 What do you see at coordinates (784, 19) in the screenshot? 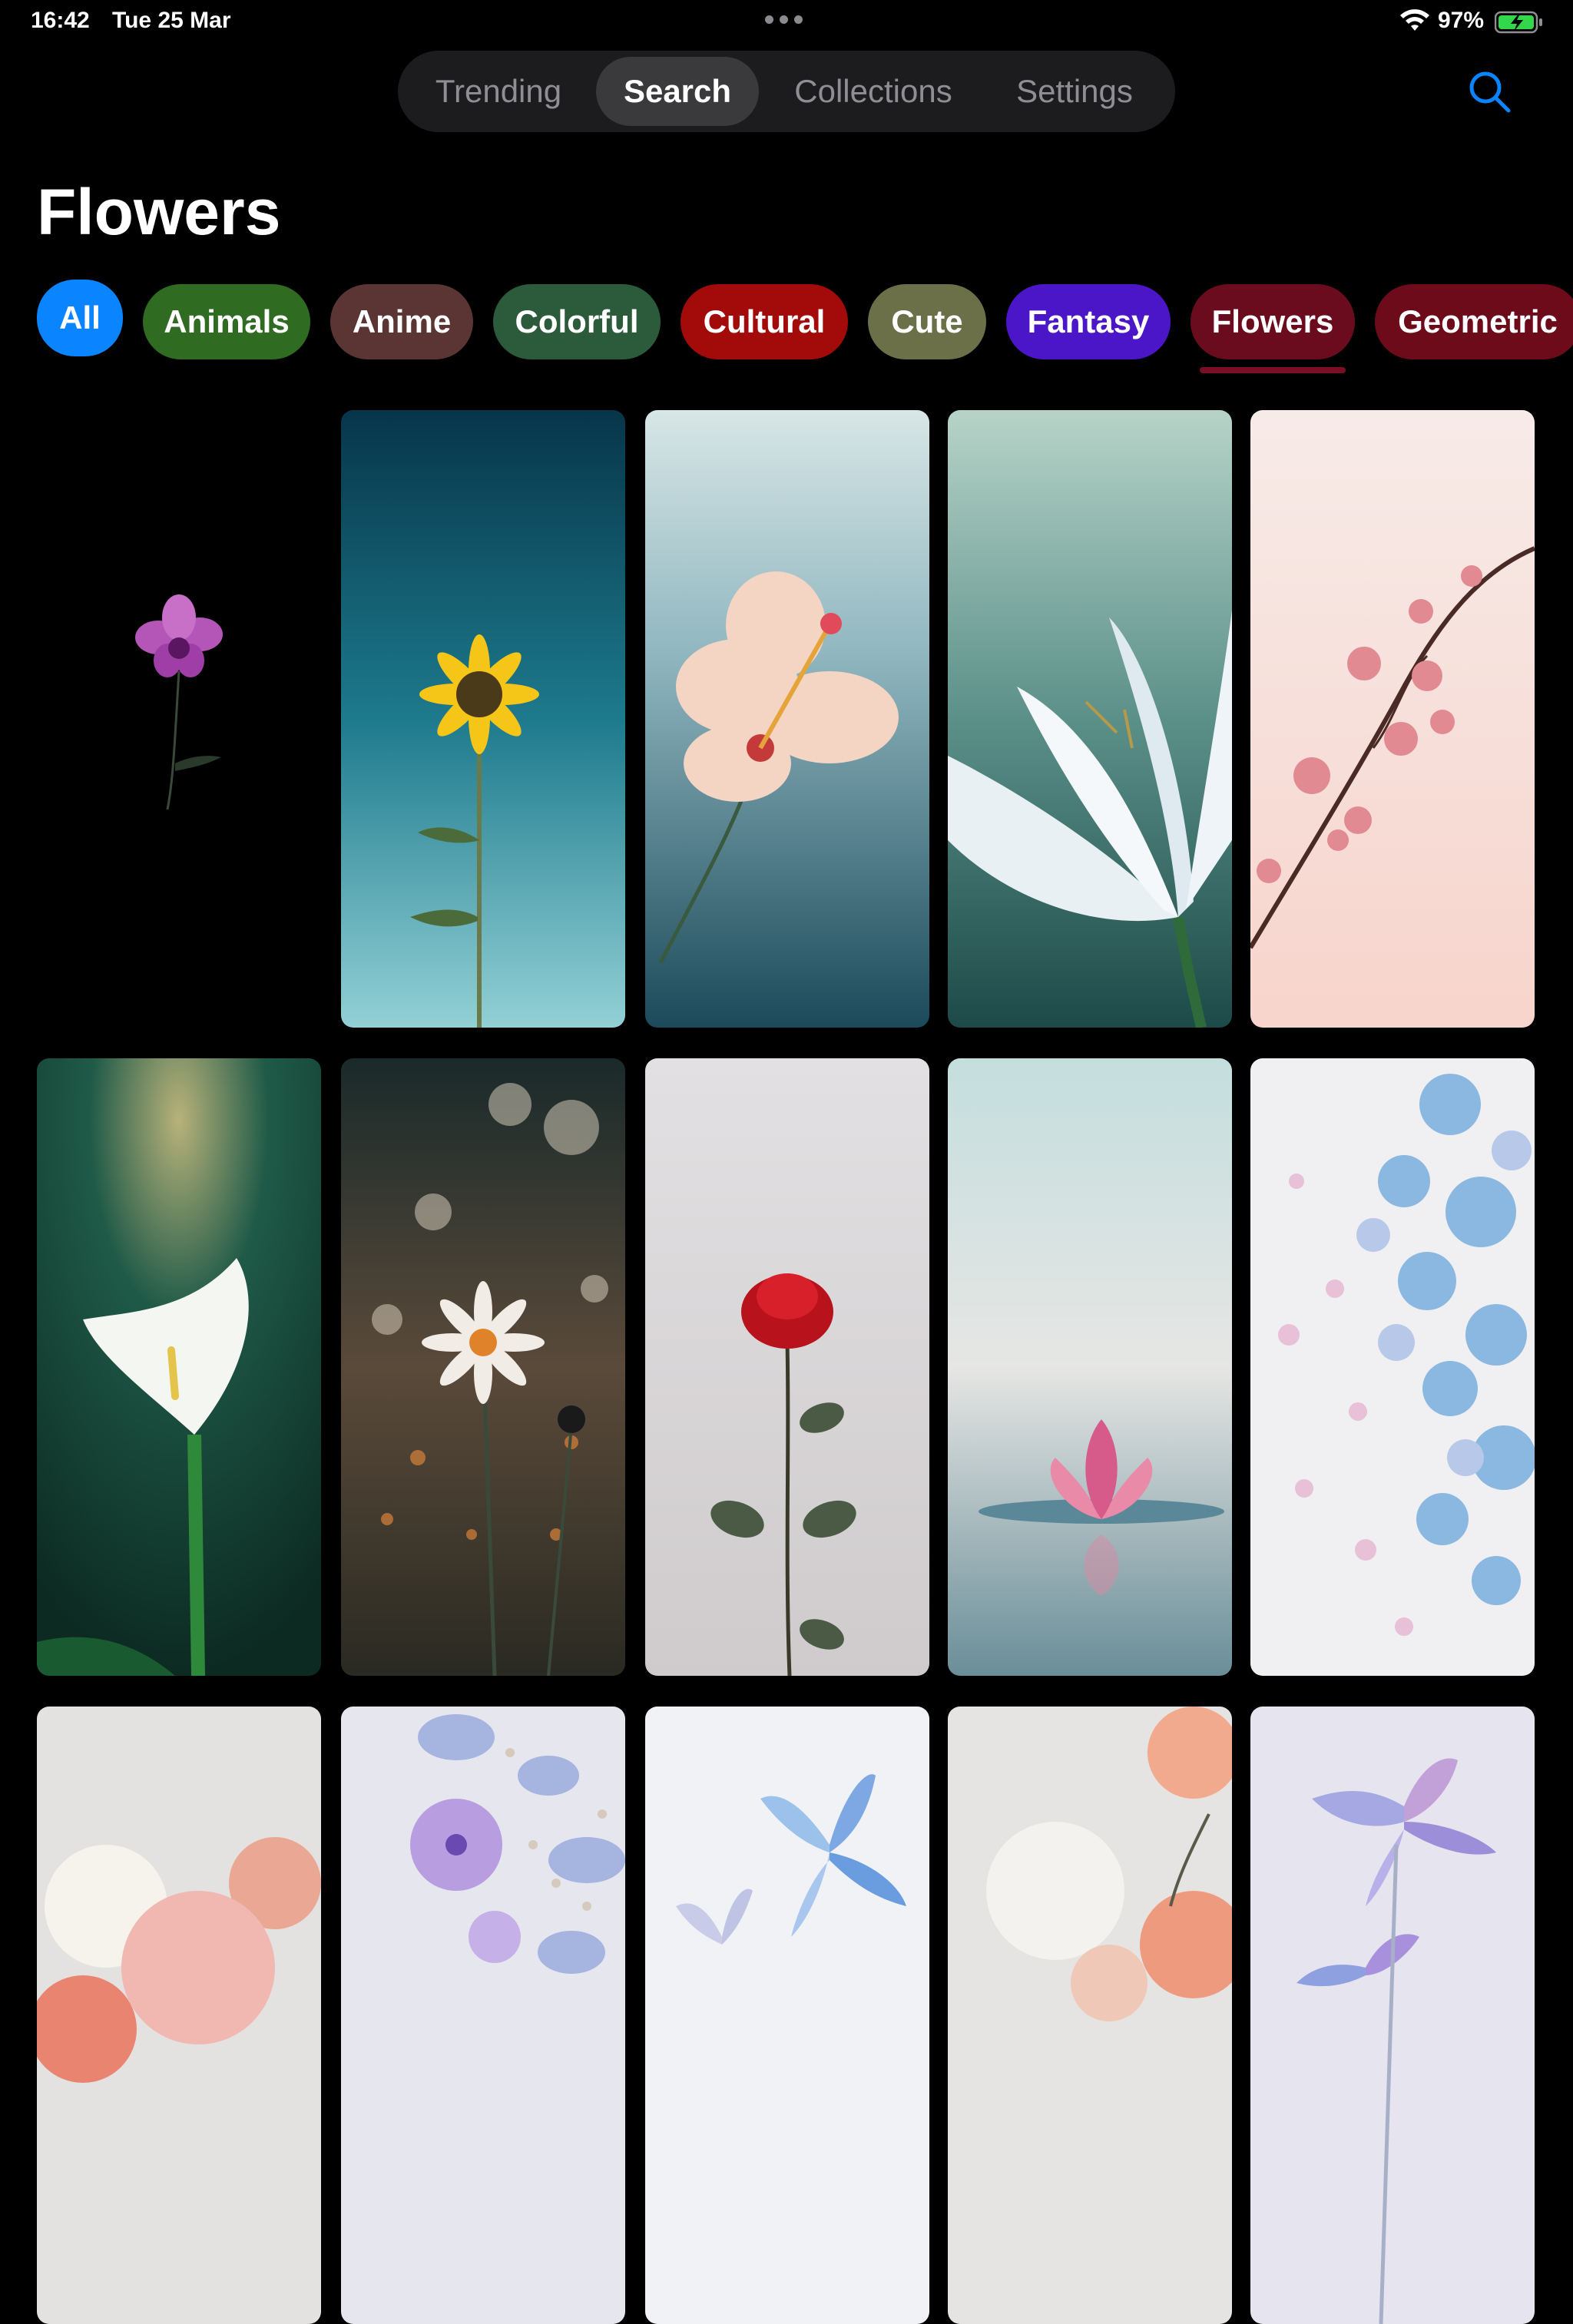
I see `more-dots-icon` at bounding box center [784, 19].